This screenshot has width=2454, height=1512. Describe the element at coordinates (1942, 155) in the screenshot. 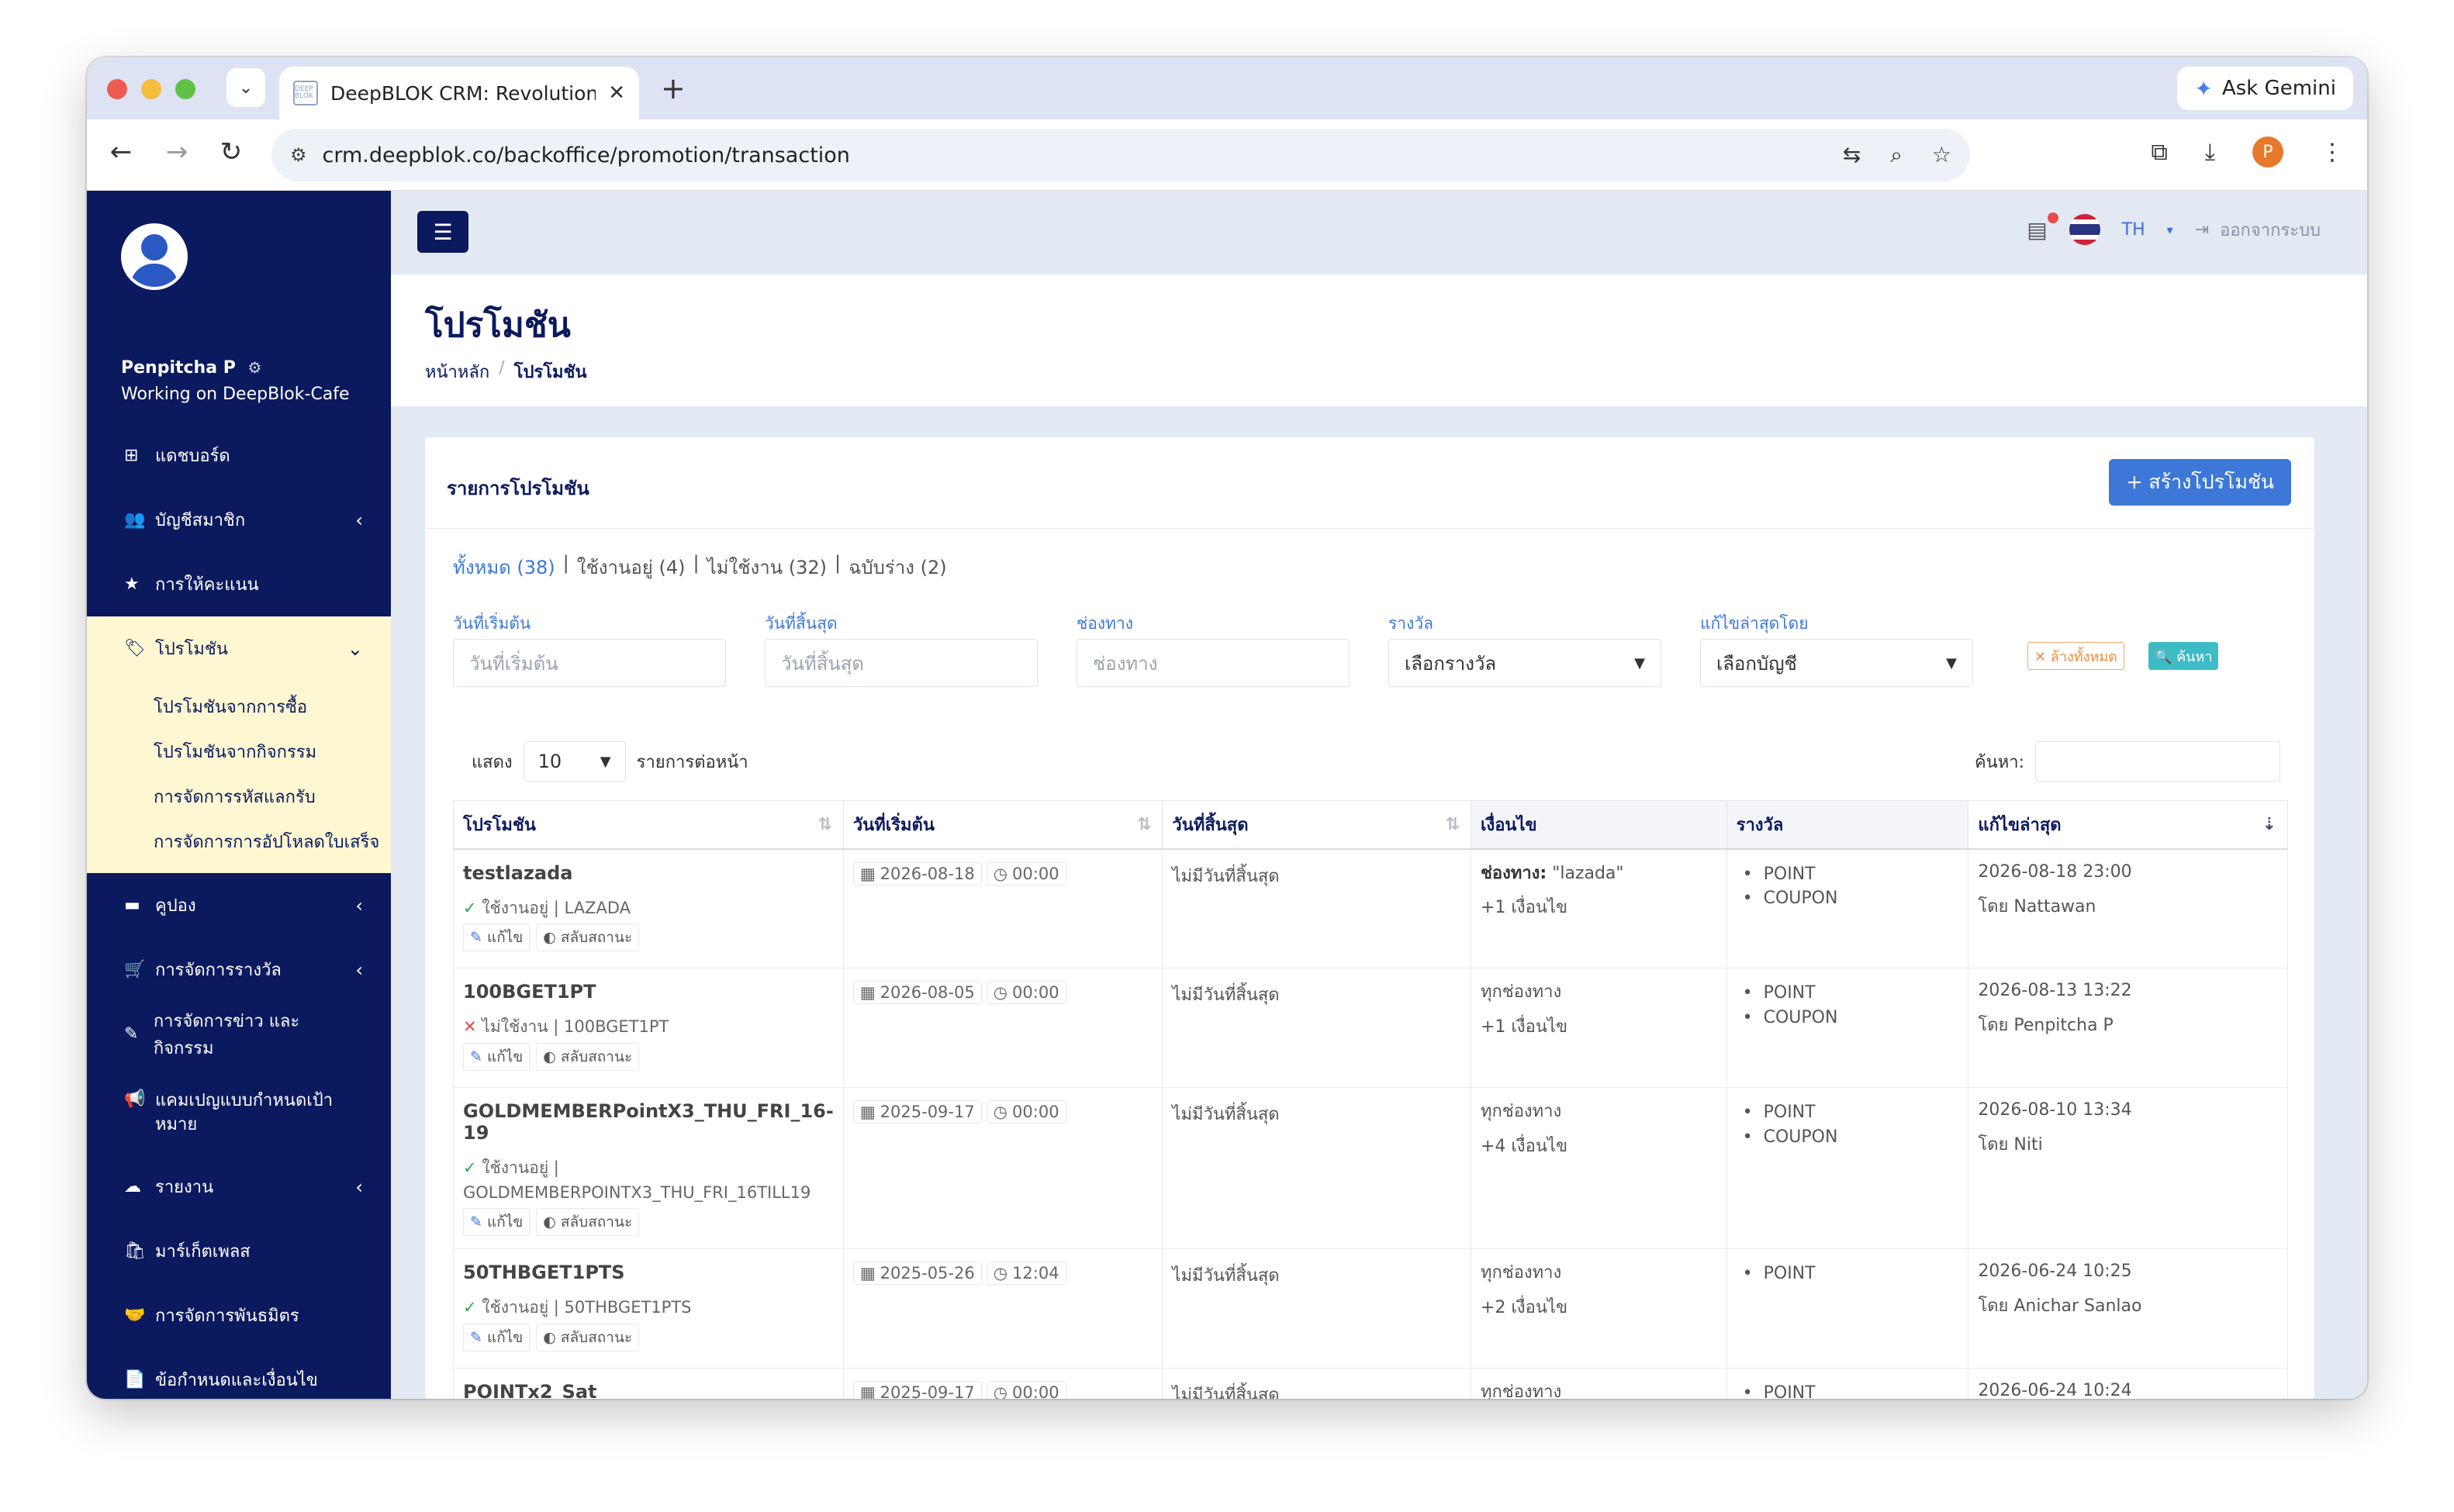

I see `bookmark-star-icon: ☆` at that location.